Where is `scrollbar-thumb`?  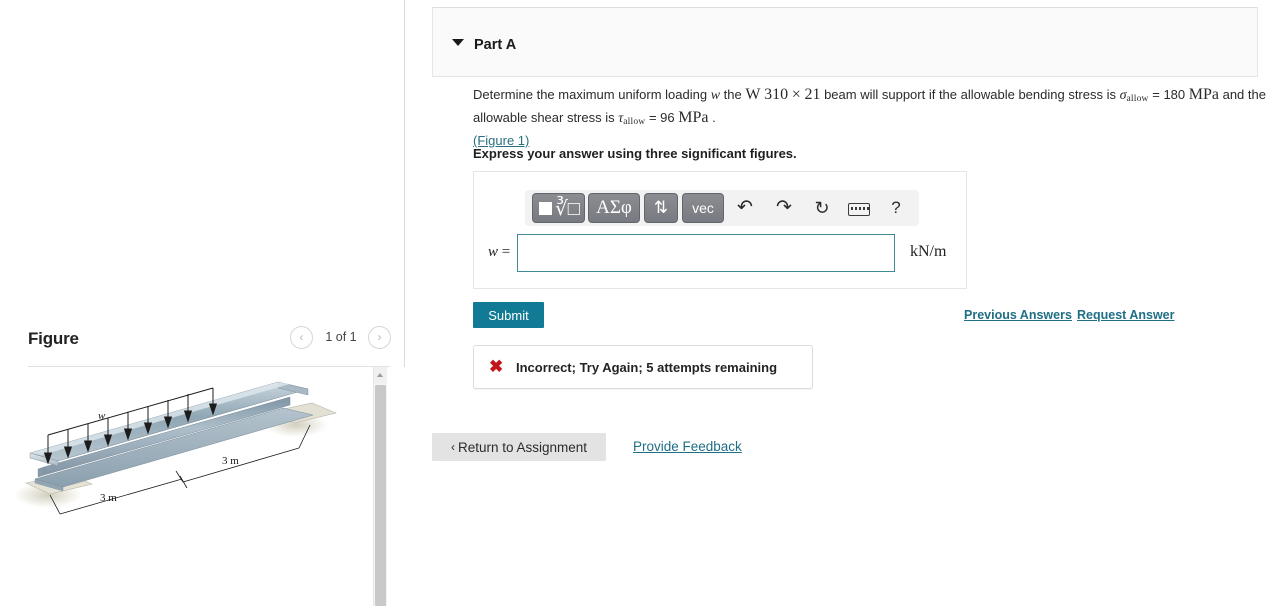
scrollbar-thumb is located at coordinates (380, 495).